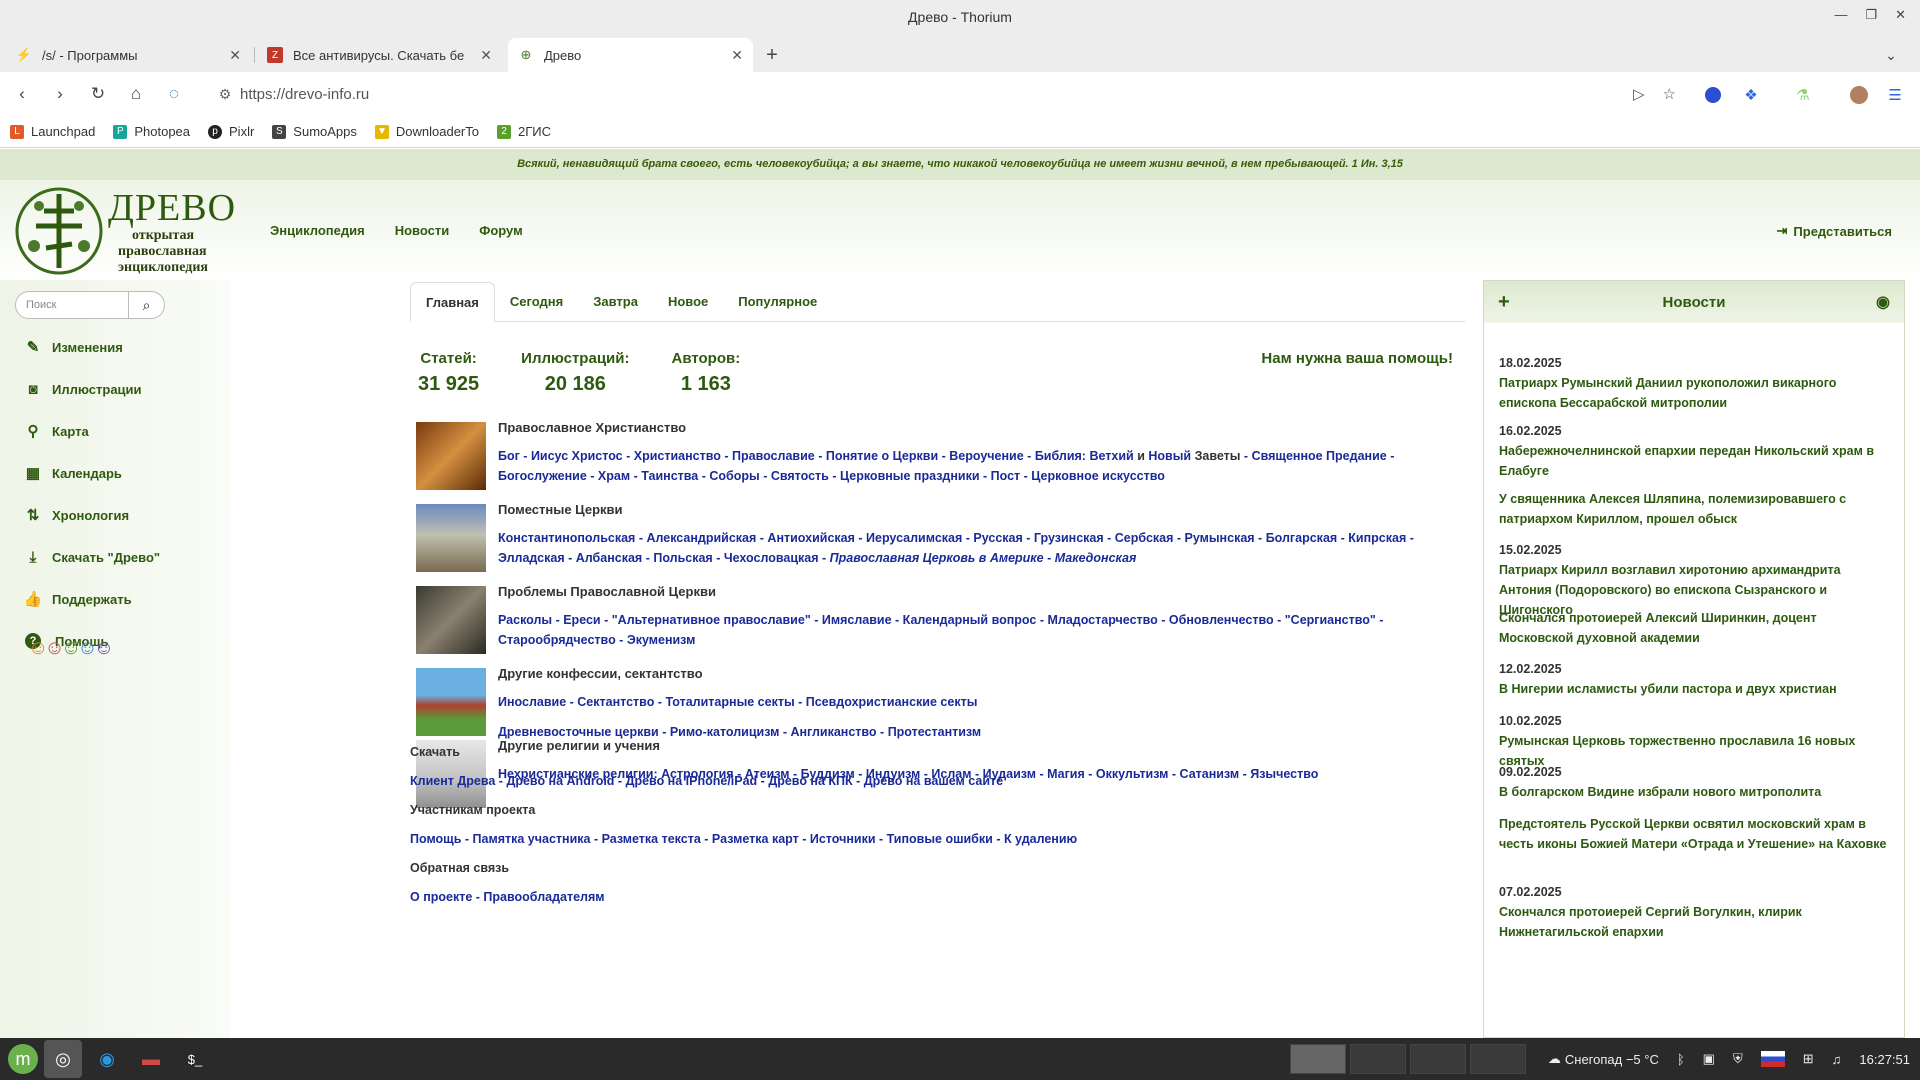 Image resolution: width=1920 pixels, height=1080 pixels. What do you see at coordinates (729, 702) in the screenshot?
I see `topic-link: Тоталитарные секты` at bounding box center [729, 702].